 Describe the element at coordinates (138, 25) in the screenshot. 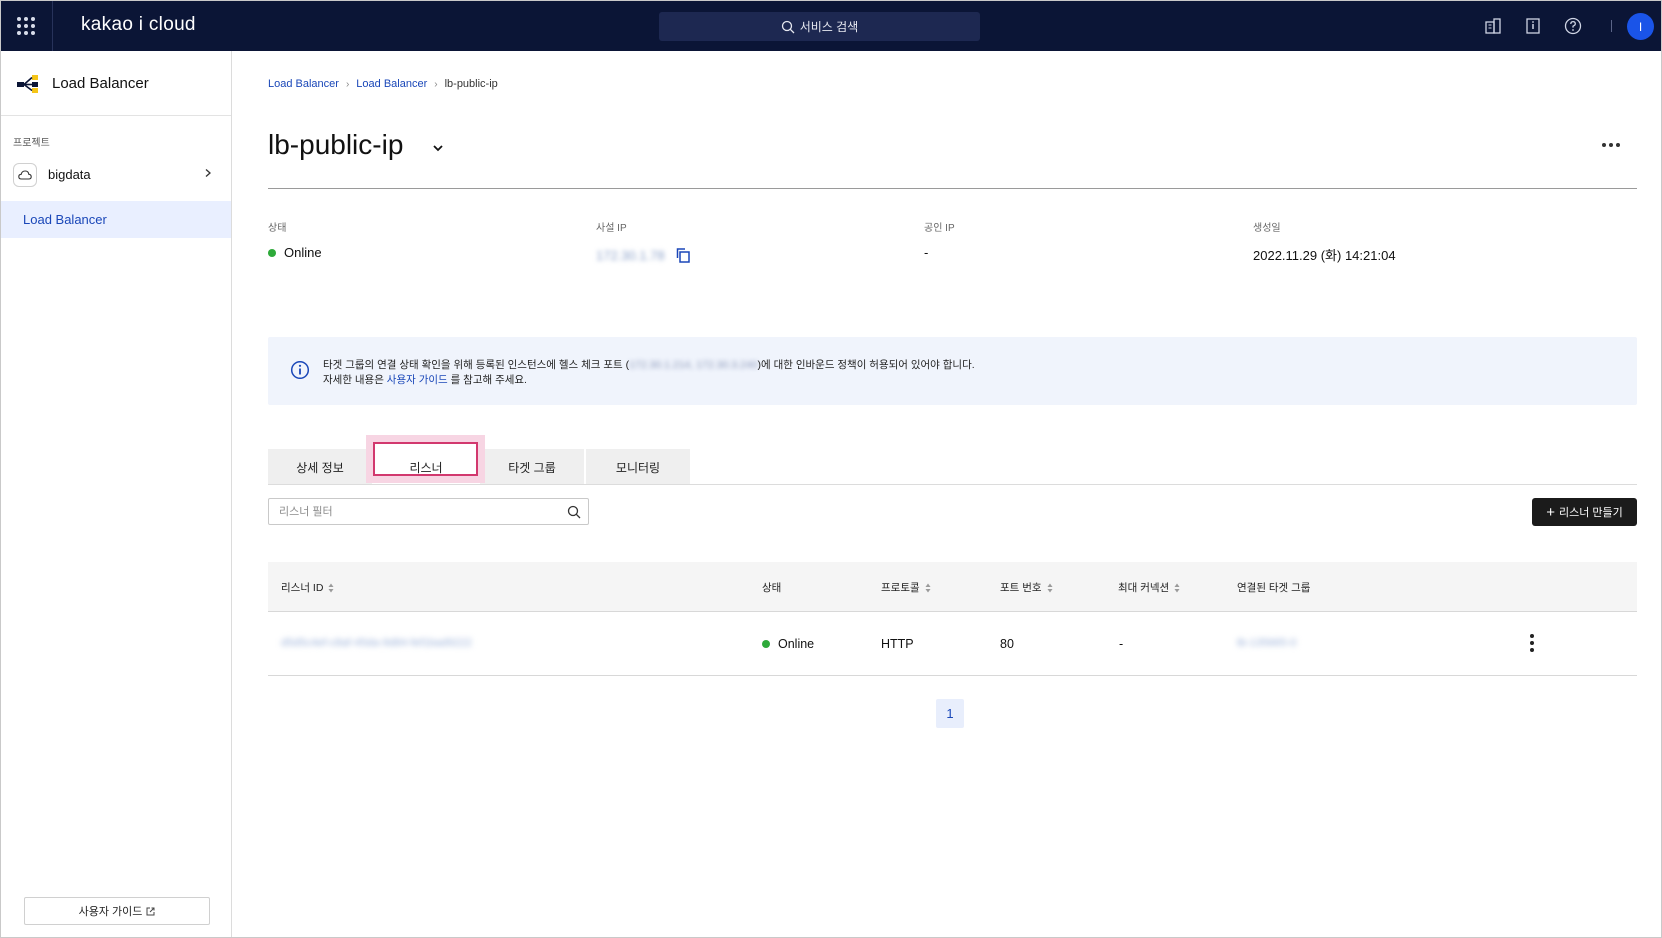

I see `logo: kakao i cloud` at that location.